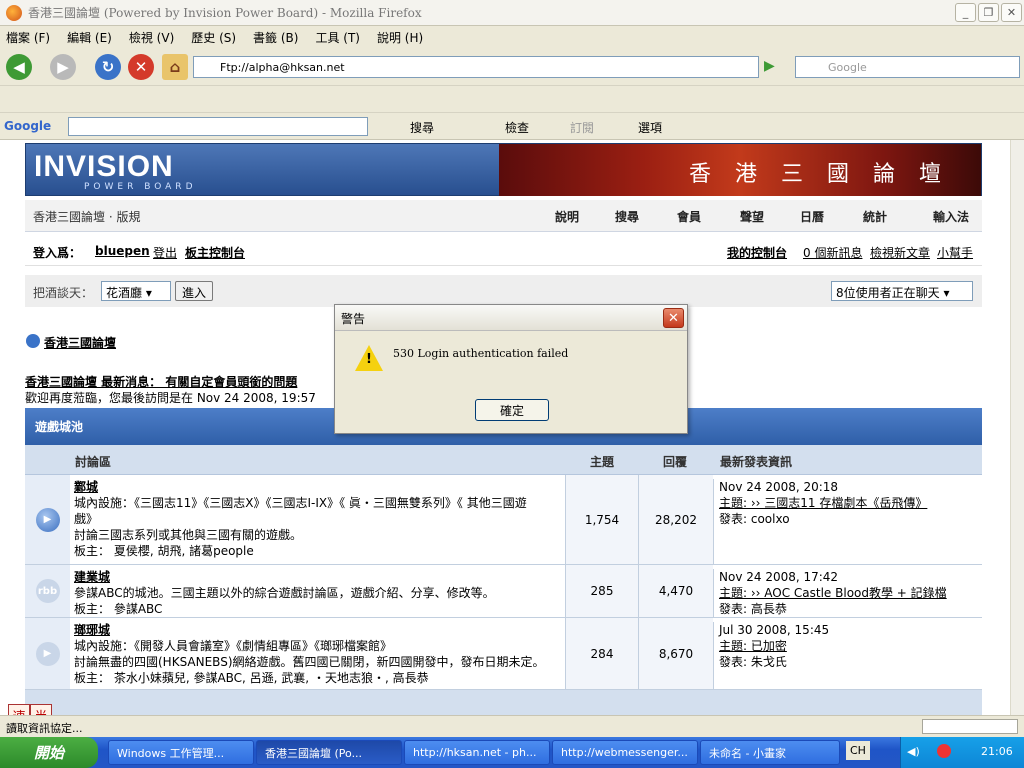 The image size is (1024, 768). Describe the element at coordinates (86, 216) in the screenshot. I see `breadcrumb: 香港三國論壇 · 版規` at that location.